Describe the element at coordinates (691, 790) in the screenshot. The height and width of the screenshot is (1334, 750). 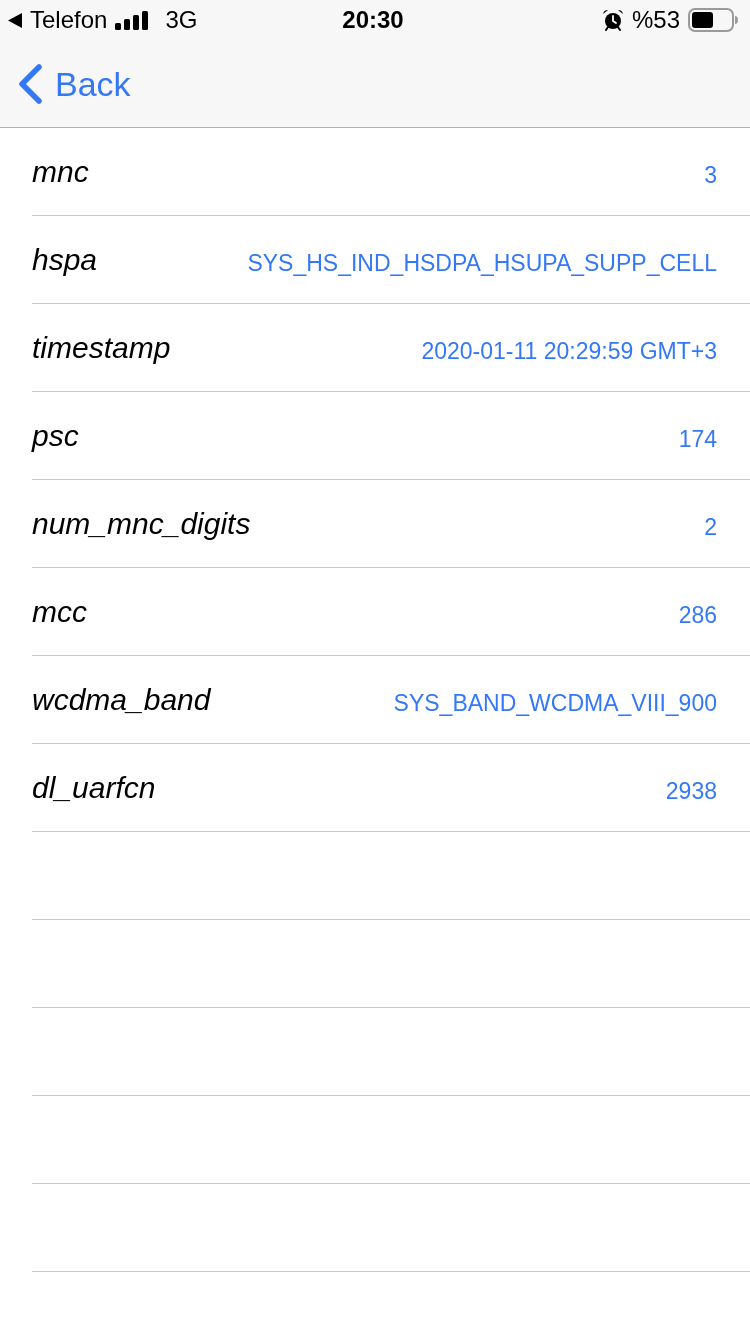
I see `field-value: 2938` at that location.